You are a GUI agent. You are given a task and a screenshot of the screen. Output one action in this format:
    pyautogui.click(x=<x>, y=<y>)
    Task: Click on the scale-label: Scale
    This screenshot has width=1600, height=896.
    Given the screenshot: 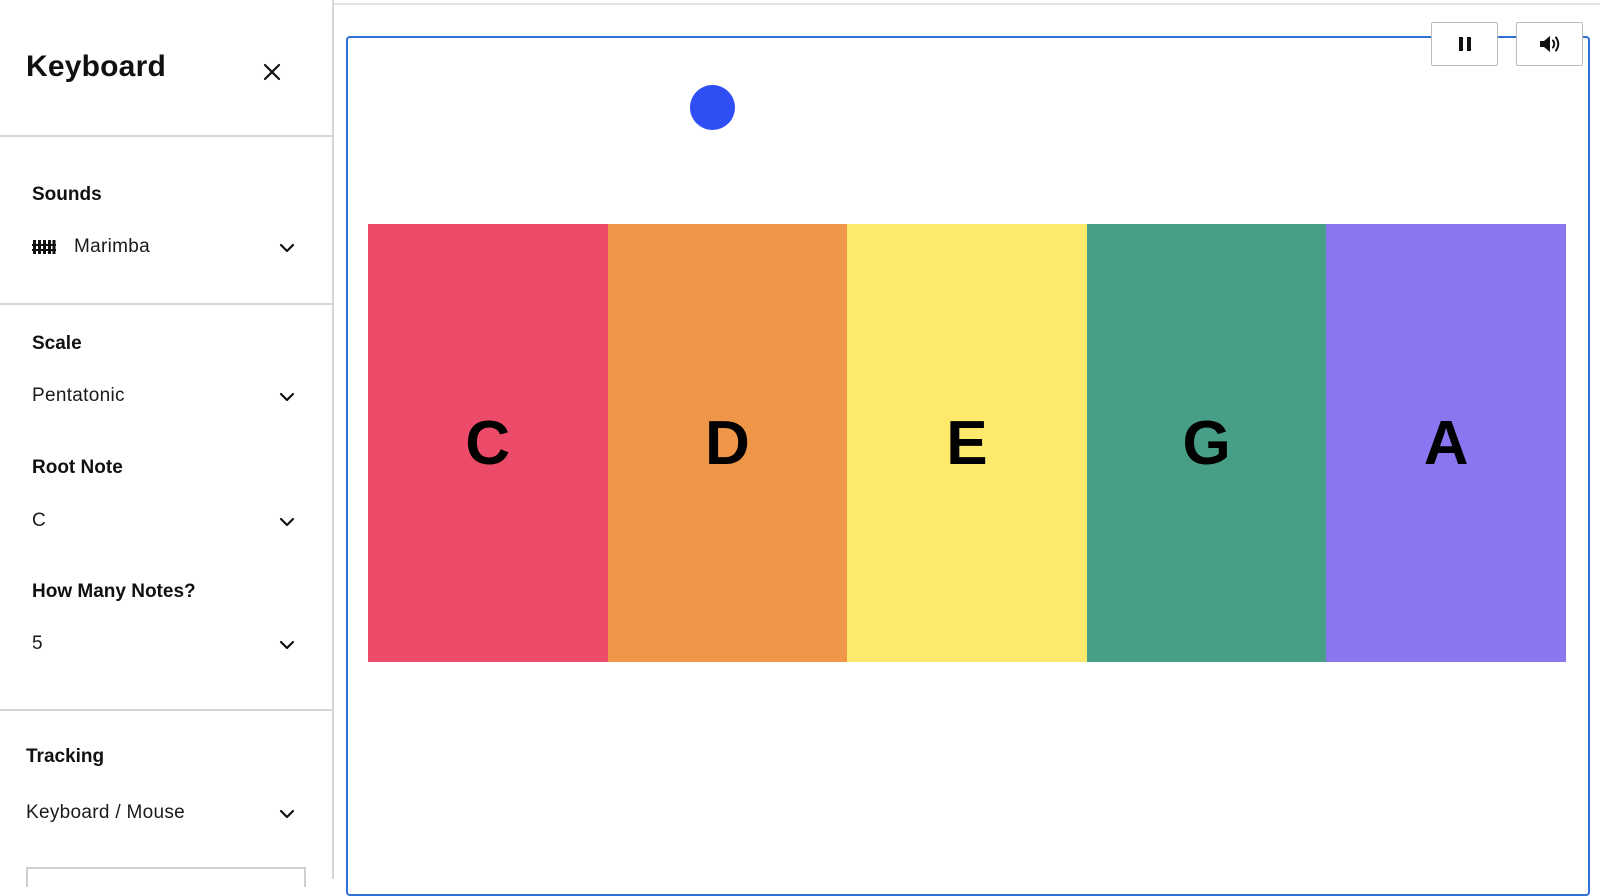 What is the action you would take?
    pyautogui.click(x=57, y=343)
    